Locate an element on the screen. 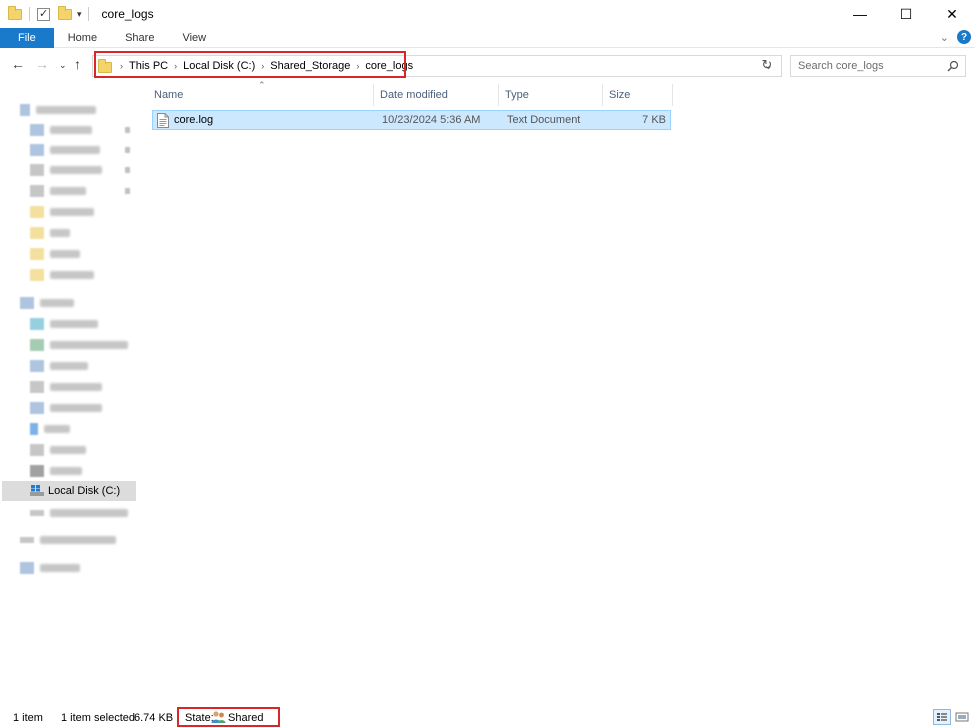 This screenshot has height=727, width=975. sidebar-item-label: Local Disk (C:) is located at coordinates (84, 491).